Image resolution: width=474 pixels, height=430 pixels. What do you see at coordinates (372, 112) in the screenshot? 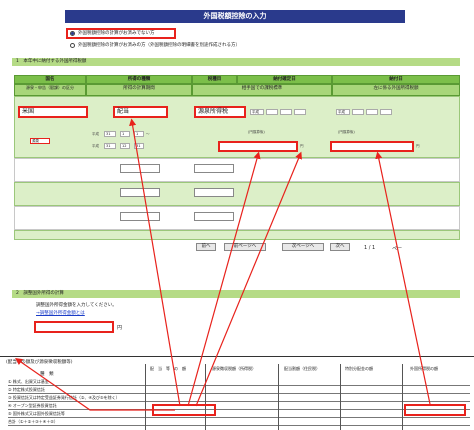
I see `month-select-payment` at bounding box center [372, 112].